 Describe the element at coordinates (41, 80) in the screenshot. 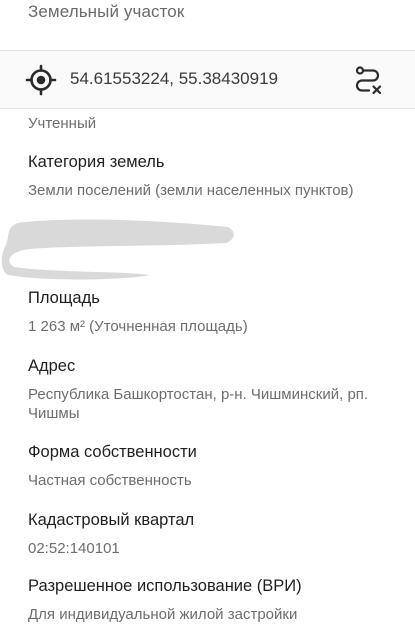

I see `target-icon` at that location.